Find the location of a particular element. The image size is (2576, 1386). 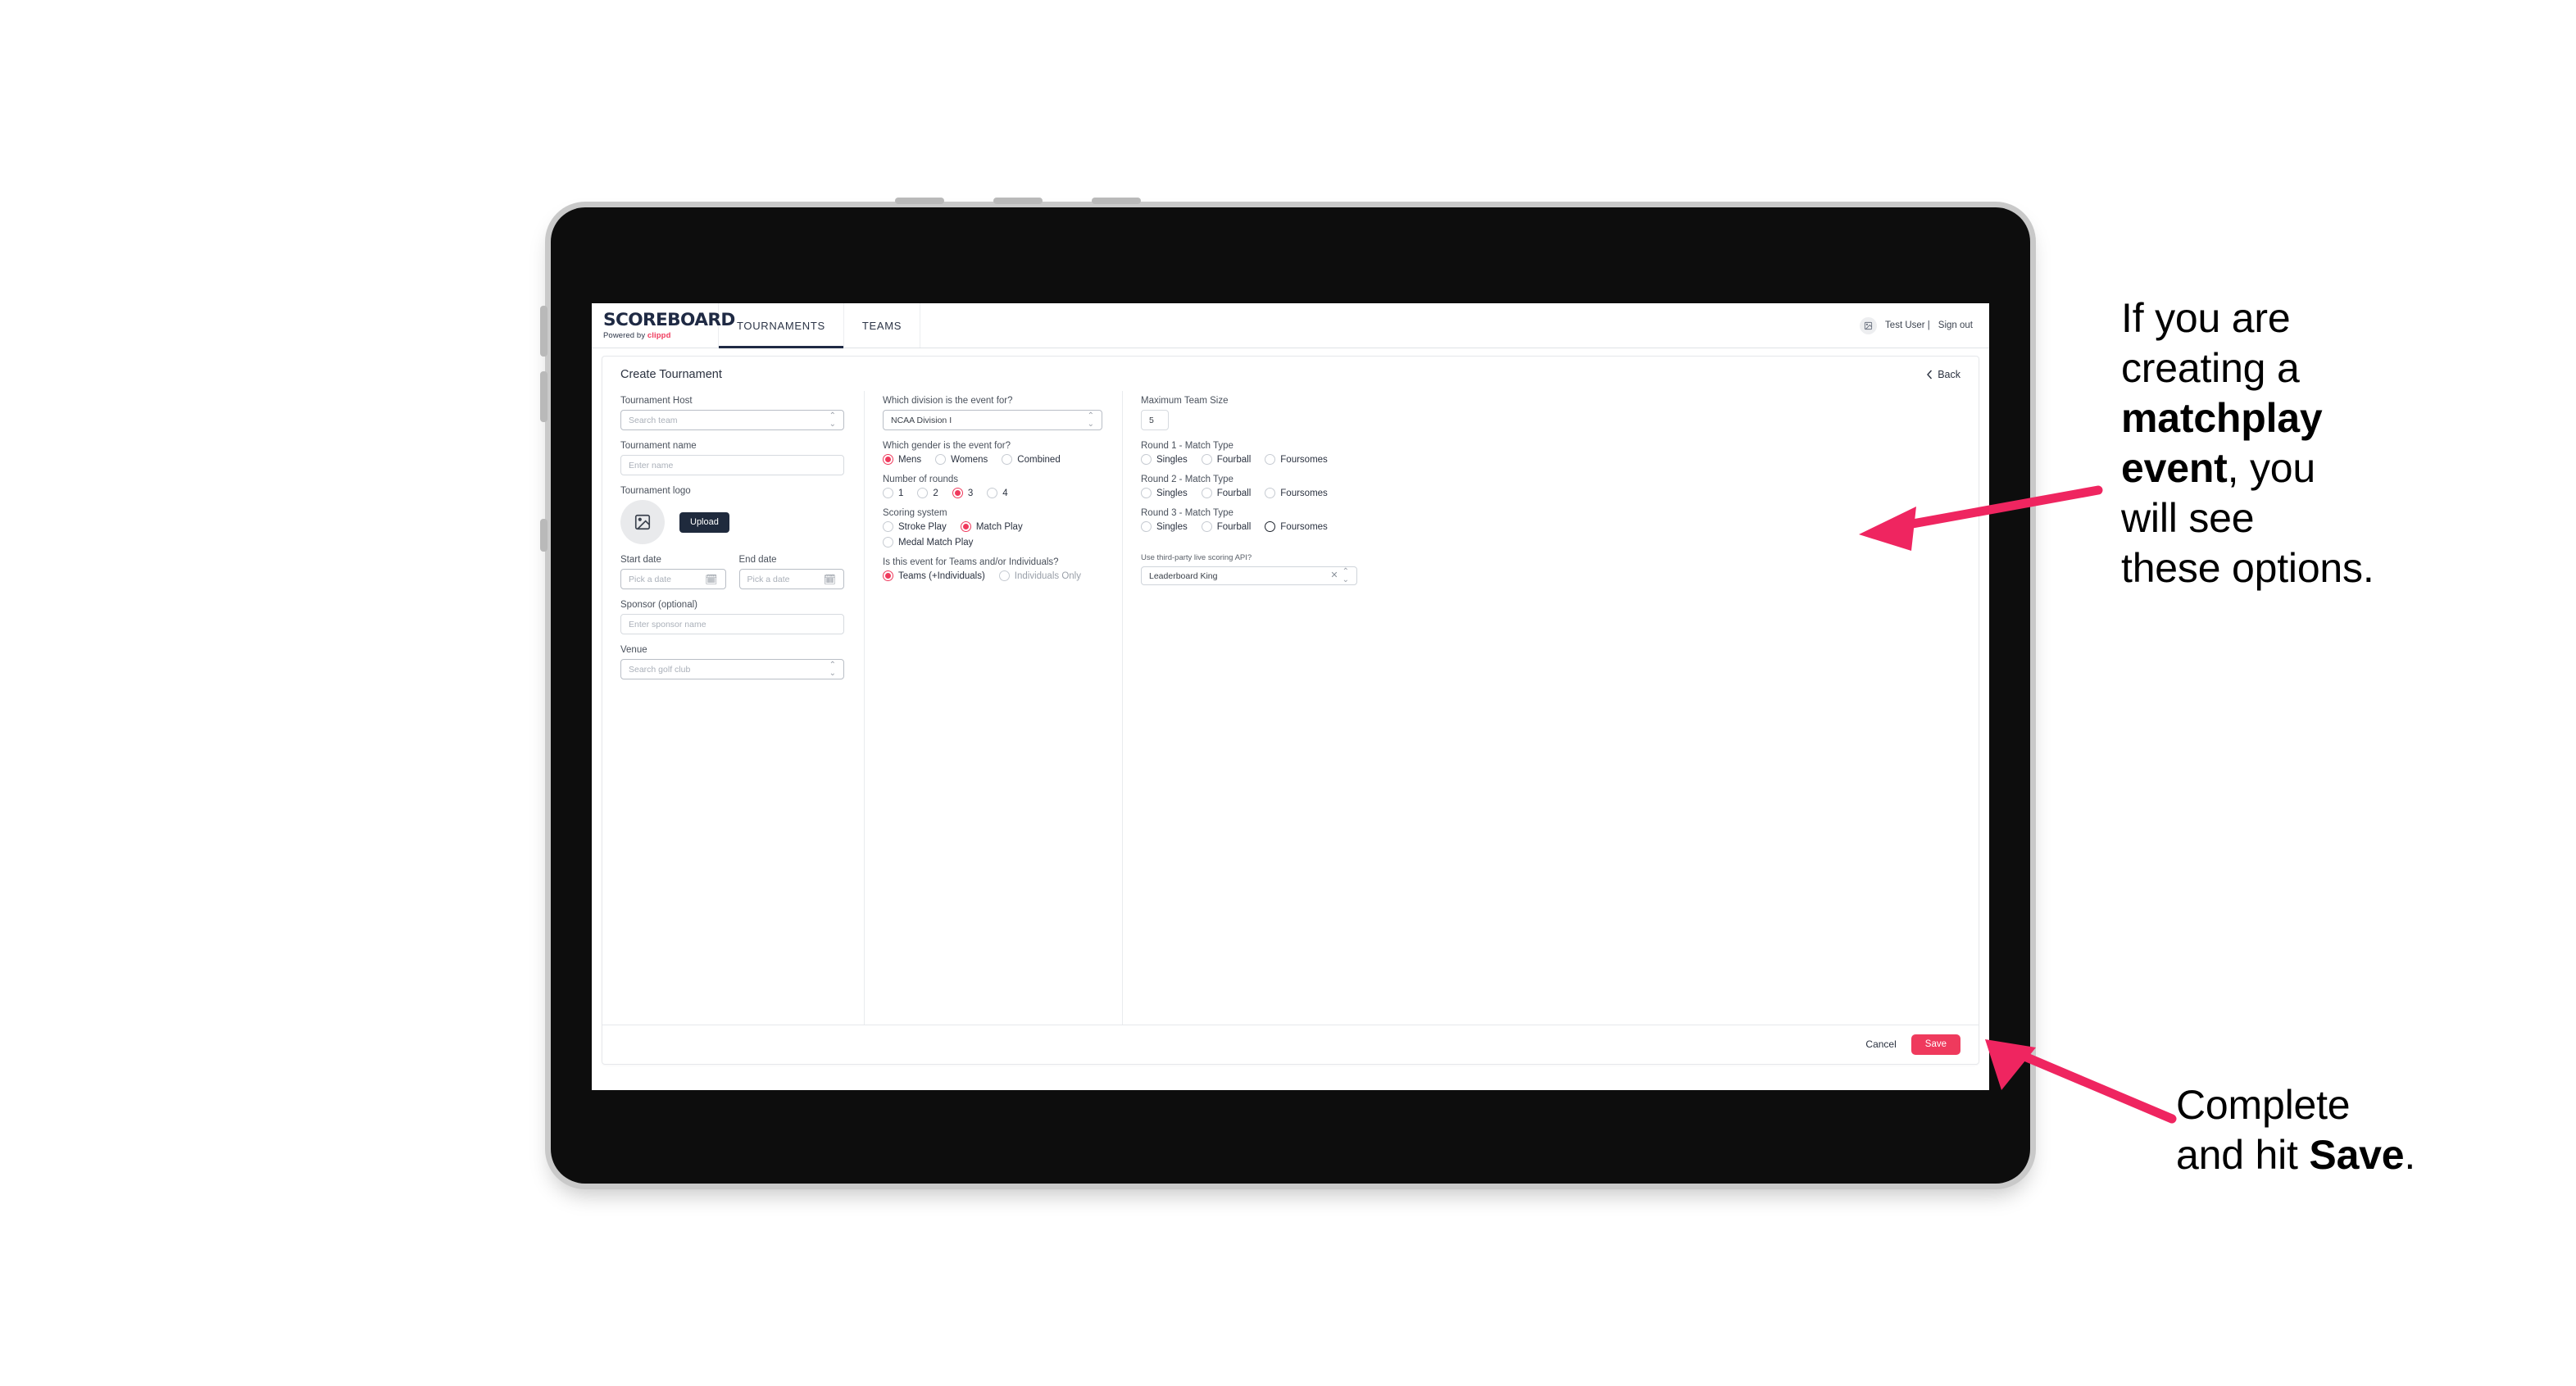

radio-participants-teams-label: Teams (+Individuals) is located at coordinates (941, 575).